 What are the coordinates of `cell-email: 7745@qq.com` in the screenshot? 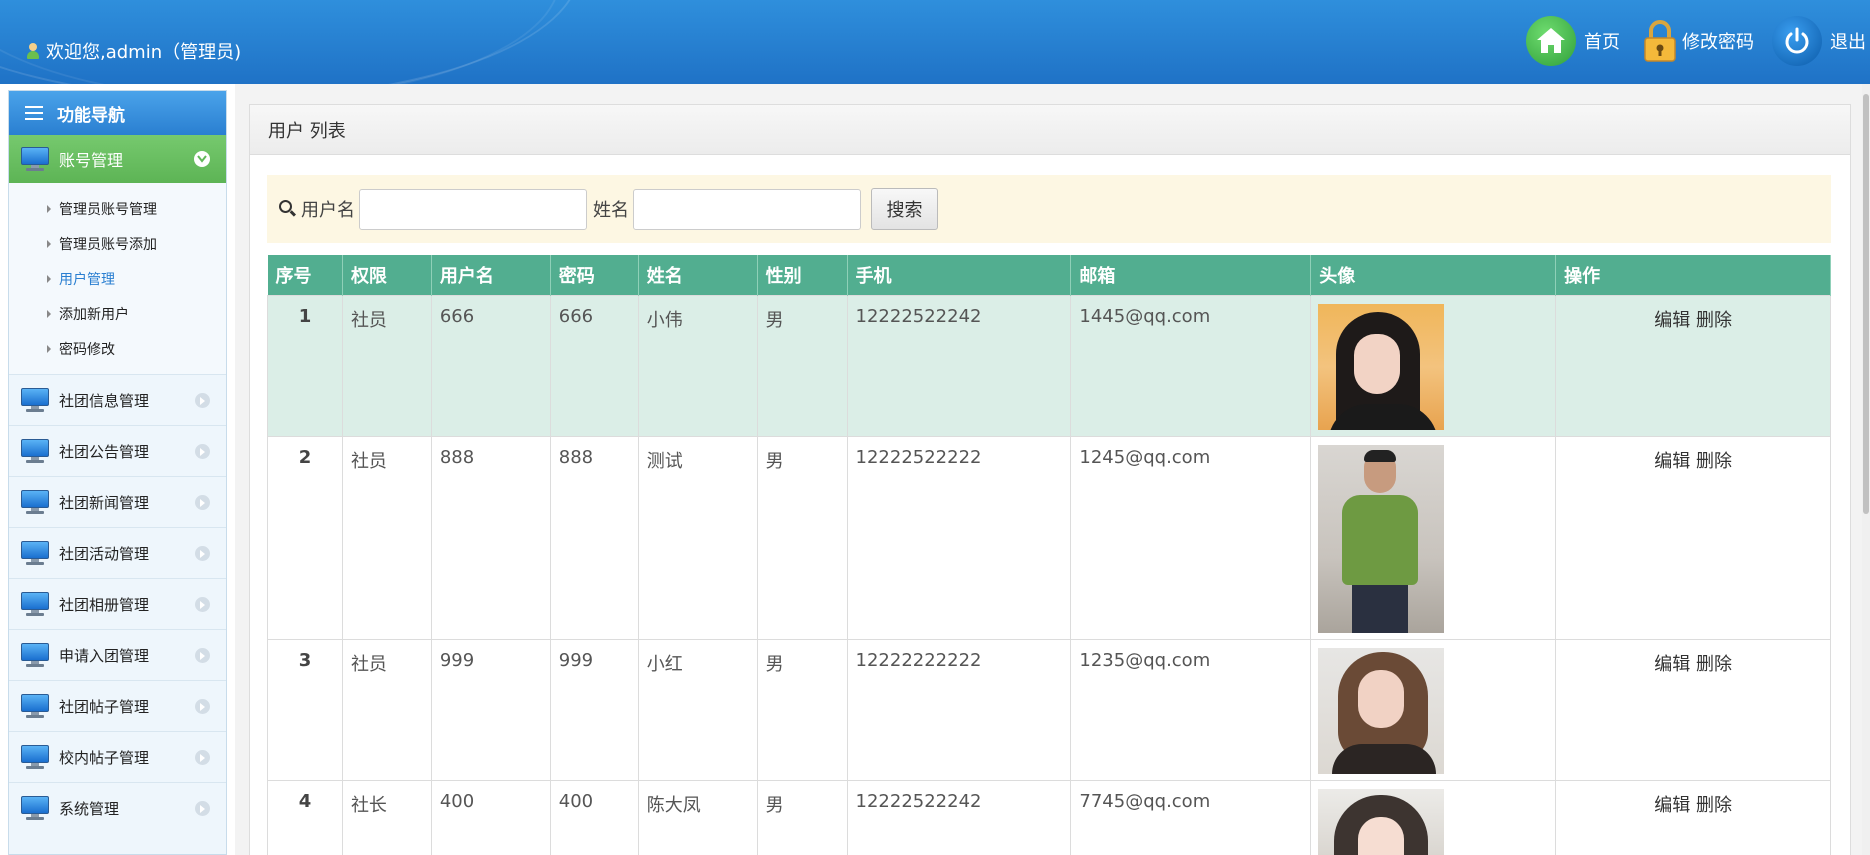 It's located at (1191, 817).